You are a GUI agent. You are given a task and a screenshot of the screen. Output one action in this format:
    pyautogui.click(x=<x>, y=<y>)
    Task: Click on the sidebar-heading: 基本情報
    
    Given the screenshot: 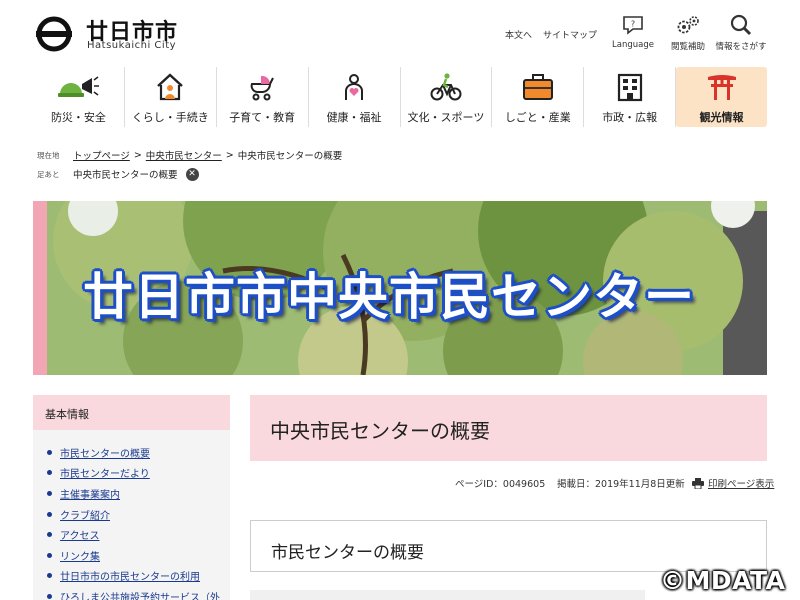 What is the action you would take?
    pyautogui.click(x=131, y=412)
    